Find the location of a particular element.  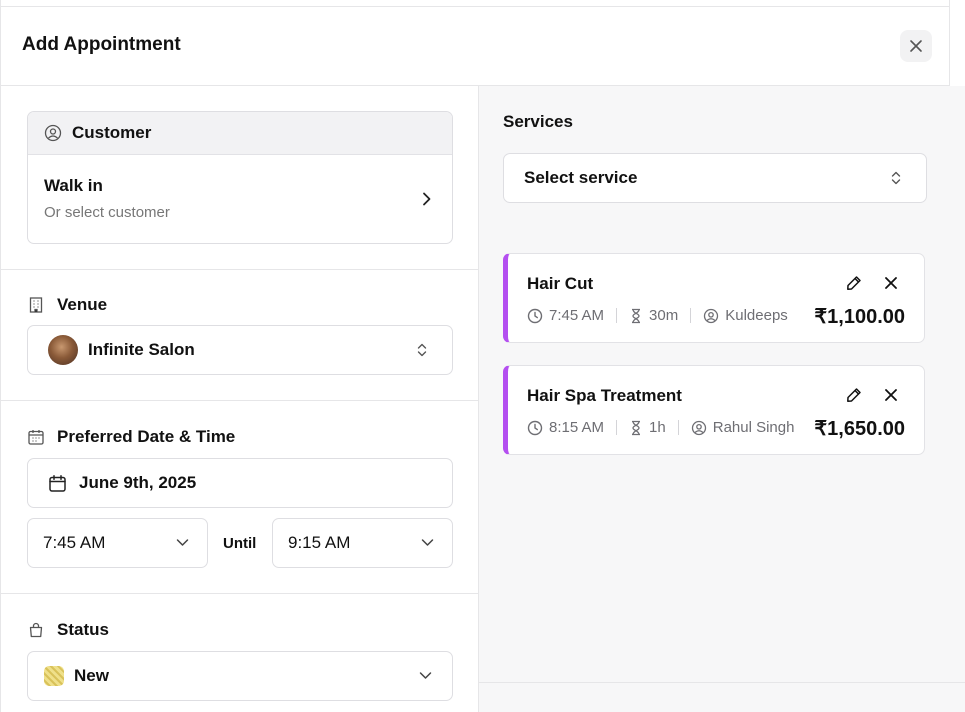

service-select: Select service is located at coordinates (715, 178).